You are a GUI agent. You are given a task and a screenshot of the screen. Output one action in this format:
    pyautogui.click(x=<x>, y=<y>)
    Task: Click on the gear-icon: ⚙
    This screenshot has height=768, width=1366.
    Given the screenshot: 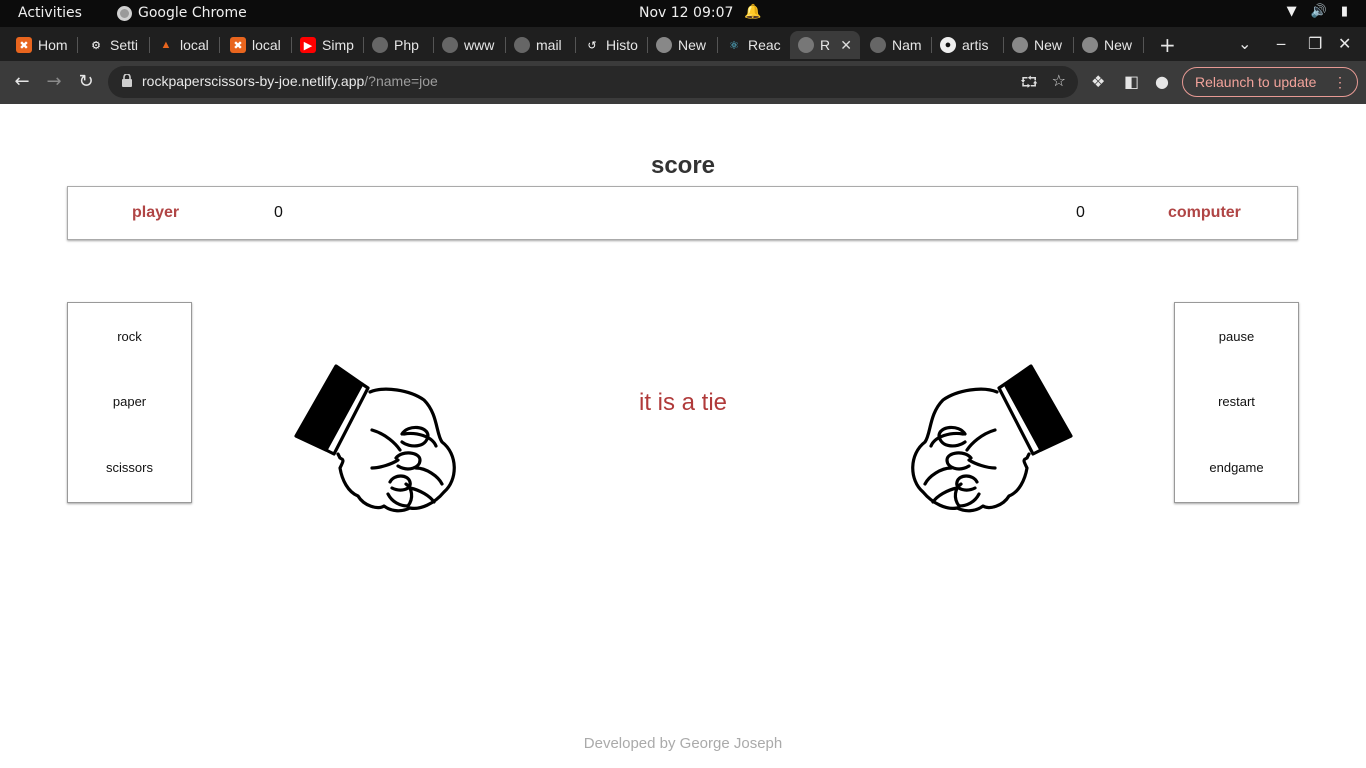 What is the action you would take?
    pyautogui.click(x=96, y=45)
    